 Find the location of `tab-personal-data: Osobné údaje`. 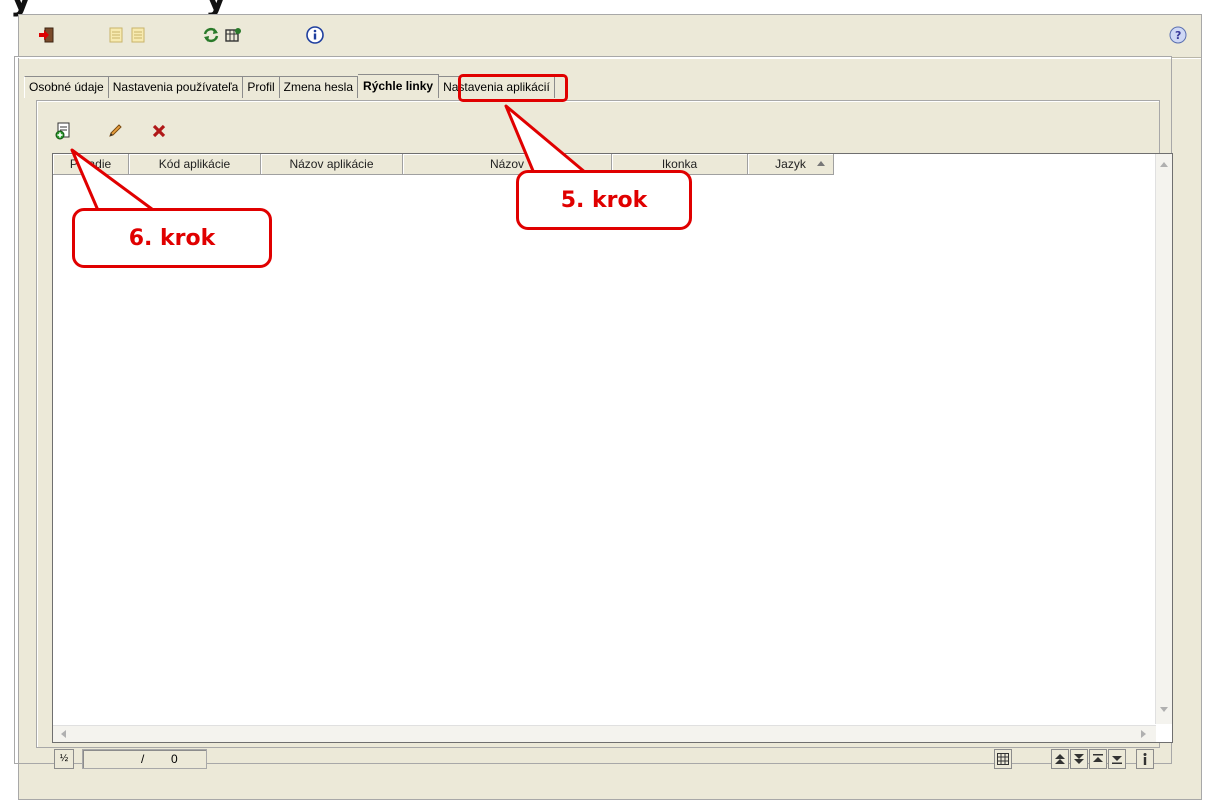

tab-personal-data: Osobné údaje is located at coordinates (66, 87).